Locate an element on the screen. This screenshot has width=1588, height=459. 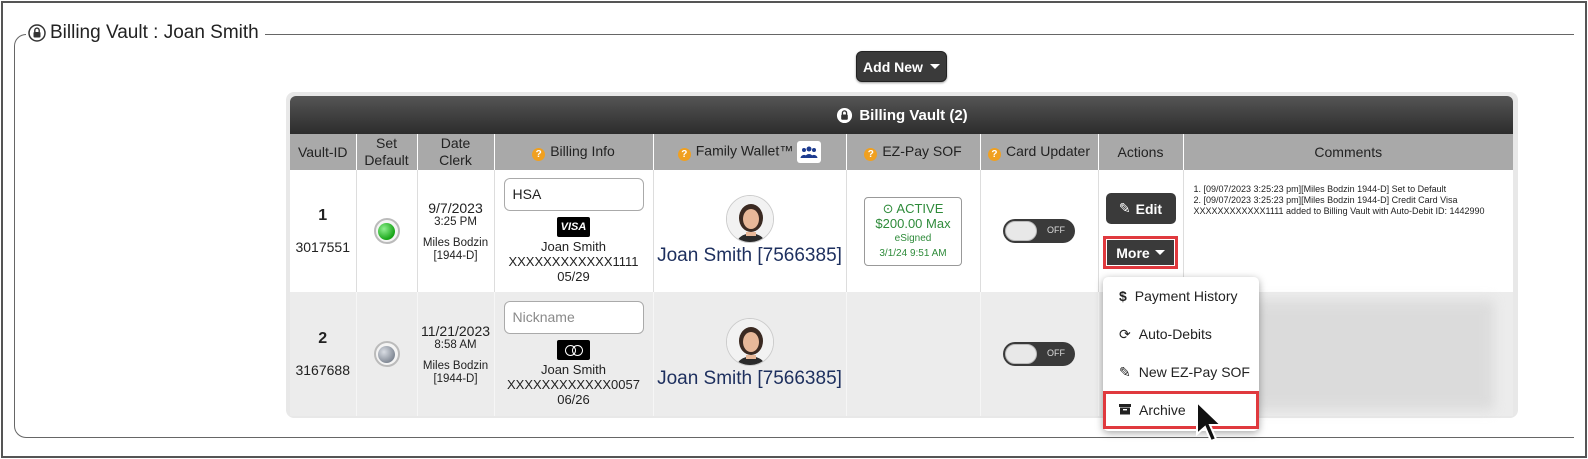
pencil-icon: ✎ is located at coordinates (1125, 371).